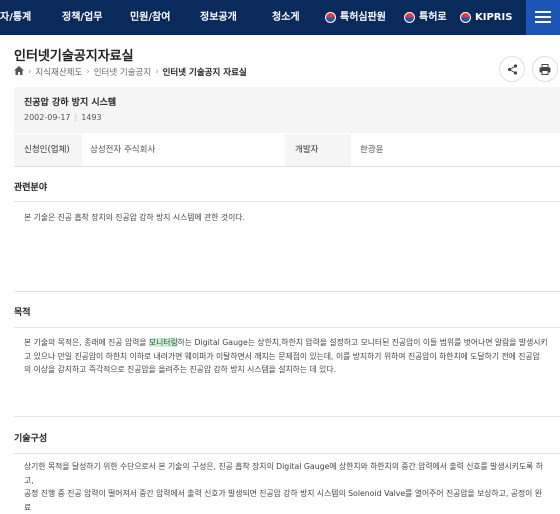 The image size is (560, 514). I want to click on ext-link-label: 특허로, so click(433, 17).